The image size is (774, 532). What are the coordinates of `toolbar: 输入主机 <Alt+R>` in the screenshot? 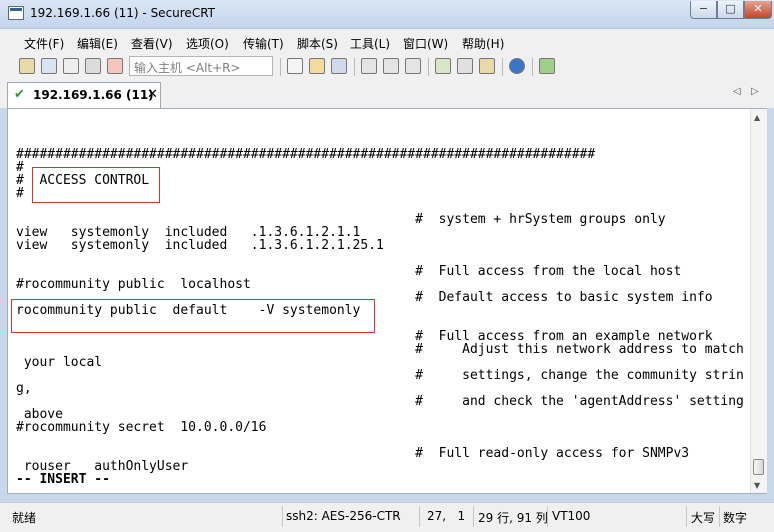 It's located at (387, 67).